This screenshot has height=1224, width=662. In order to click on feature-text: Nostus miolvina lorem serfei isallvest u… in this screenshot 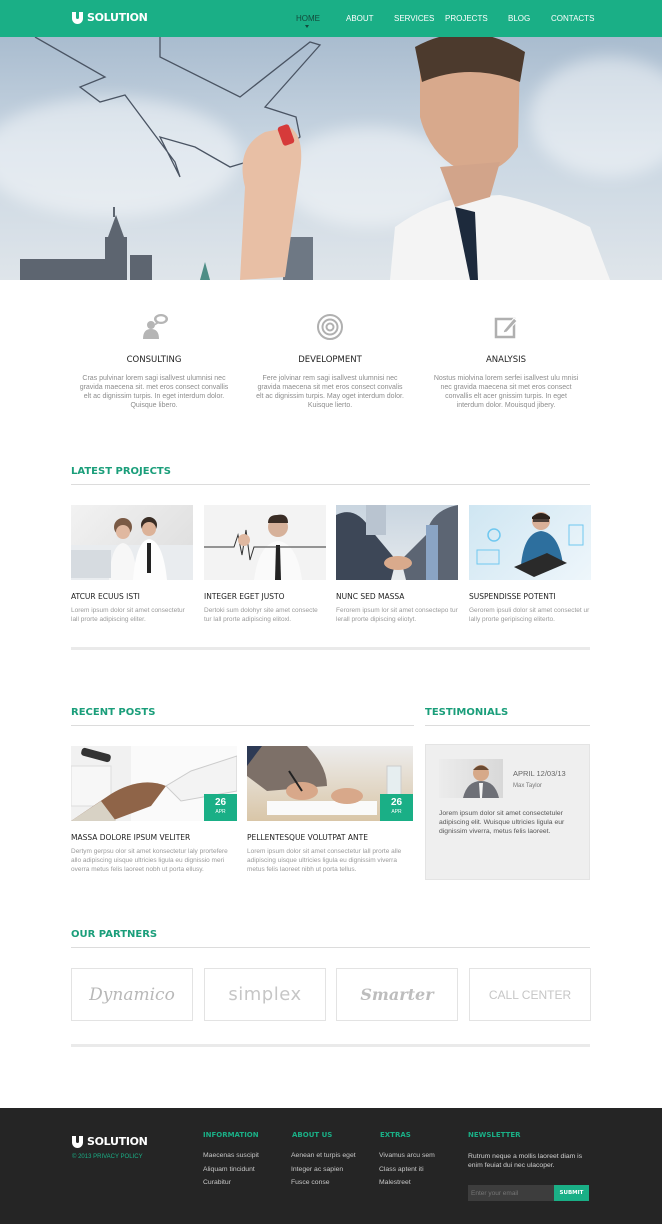, I will do `click(506, 392)`.